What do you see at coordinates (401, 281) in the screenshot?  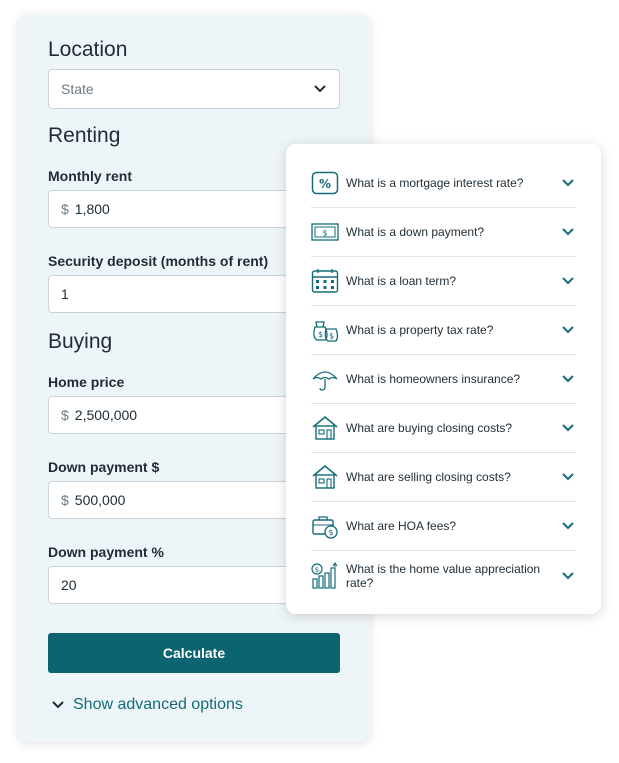 I see `faq-question: What is a loan term?` at bounding box center [401, 281].